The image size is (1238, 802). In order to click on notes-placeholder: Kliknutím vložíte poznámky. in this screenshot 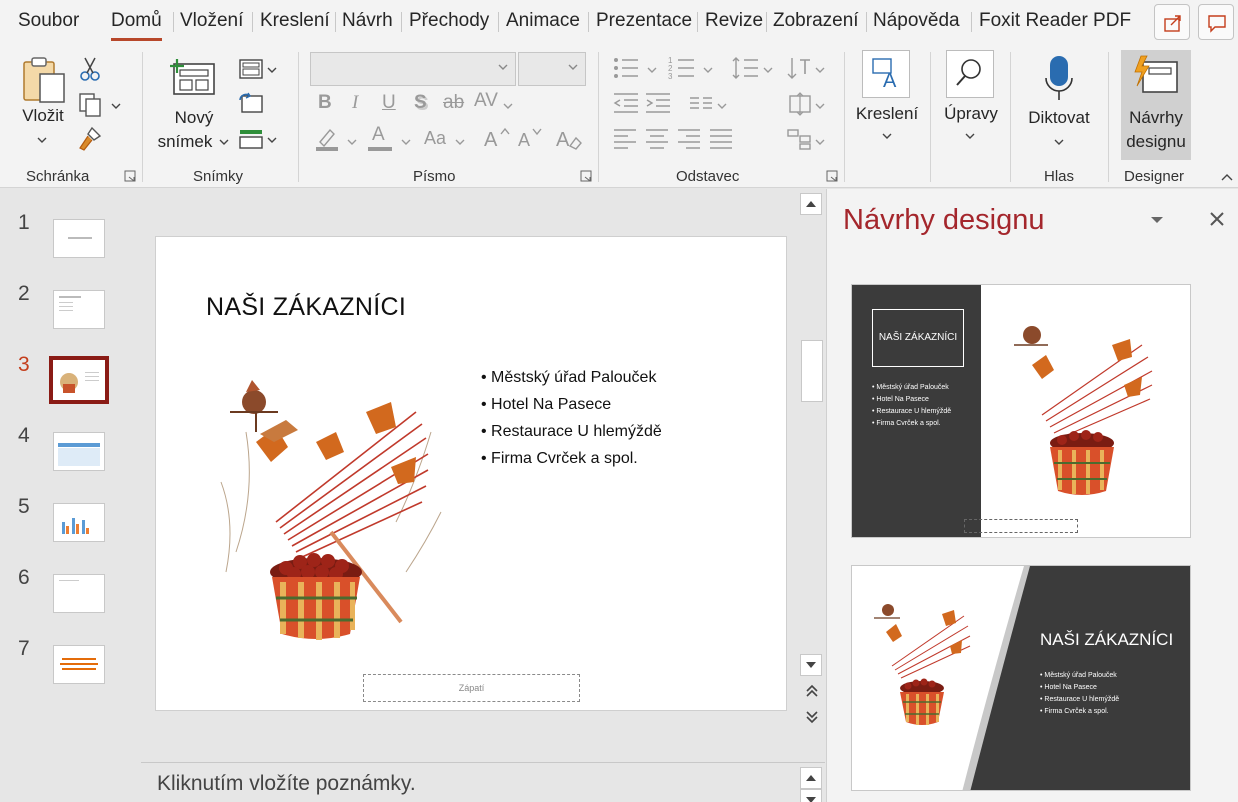, I will do `click(286, 784)`.